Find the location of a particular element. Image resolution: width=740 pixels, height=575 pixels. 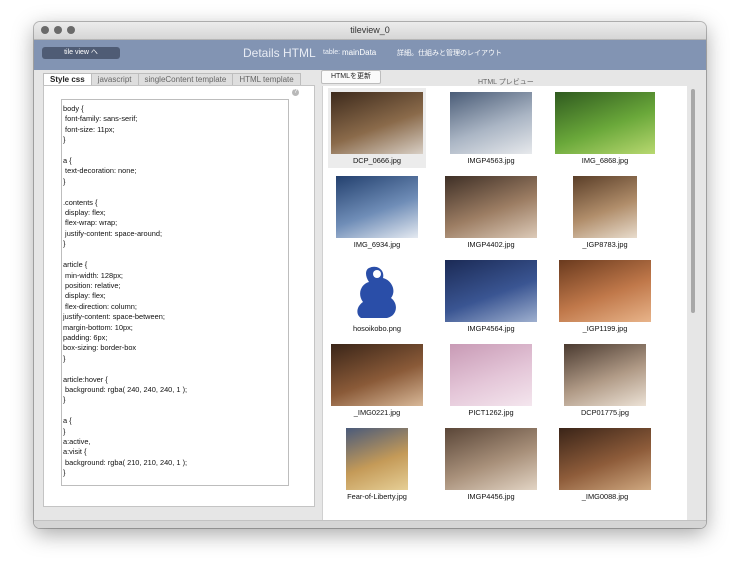

tile-filename: _IMG0088.jpg is located at coordinates (605, 496).